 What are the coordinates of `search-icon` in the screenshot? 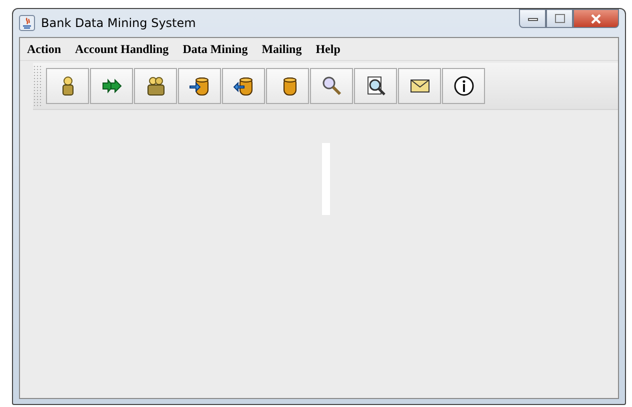 It's located at (331, 86).